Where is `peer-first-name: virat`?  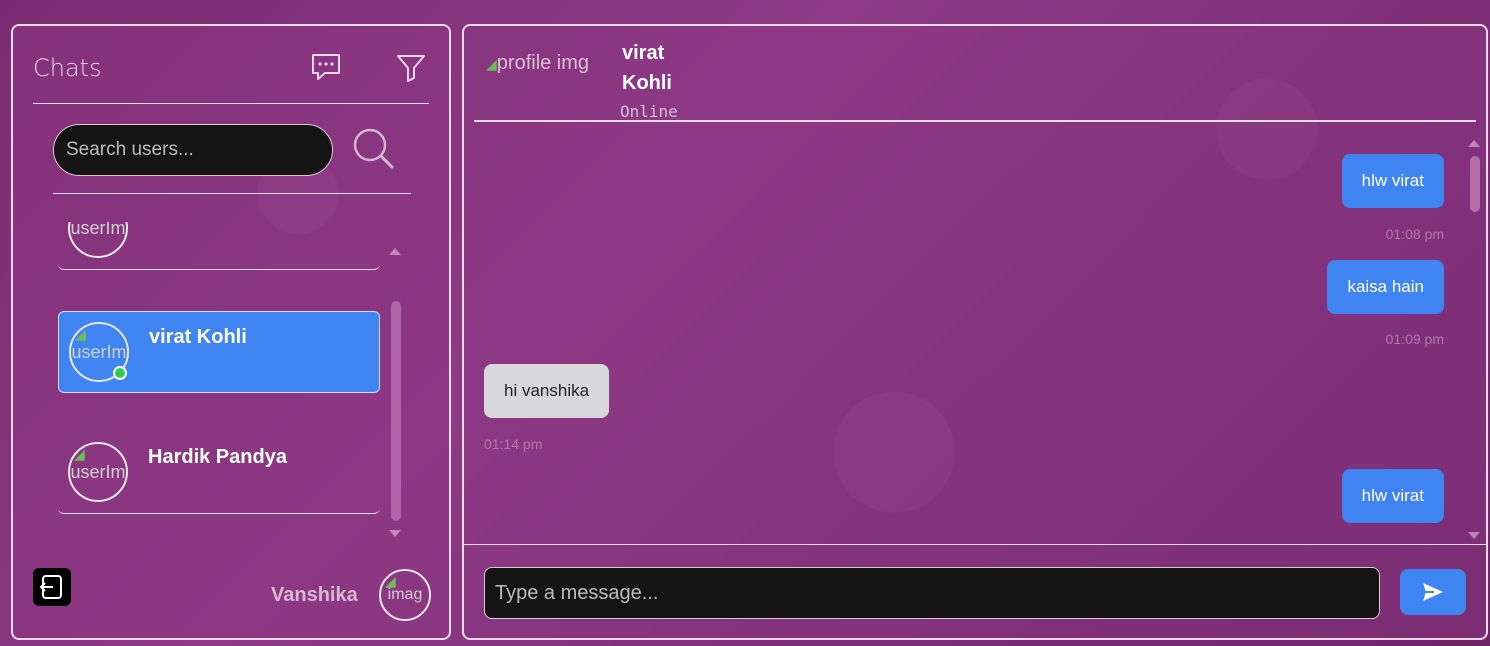
peer-first-name: virat is located at coordinates (643, 53).